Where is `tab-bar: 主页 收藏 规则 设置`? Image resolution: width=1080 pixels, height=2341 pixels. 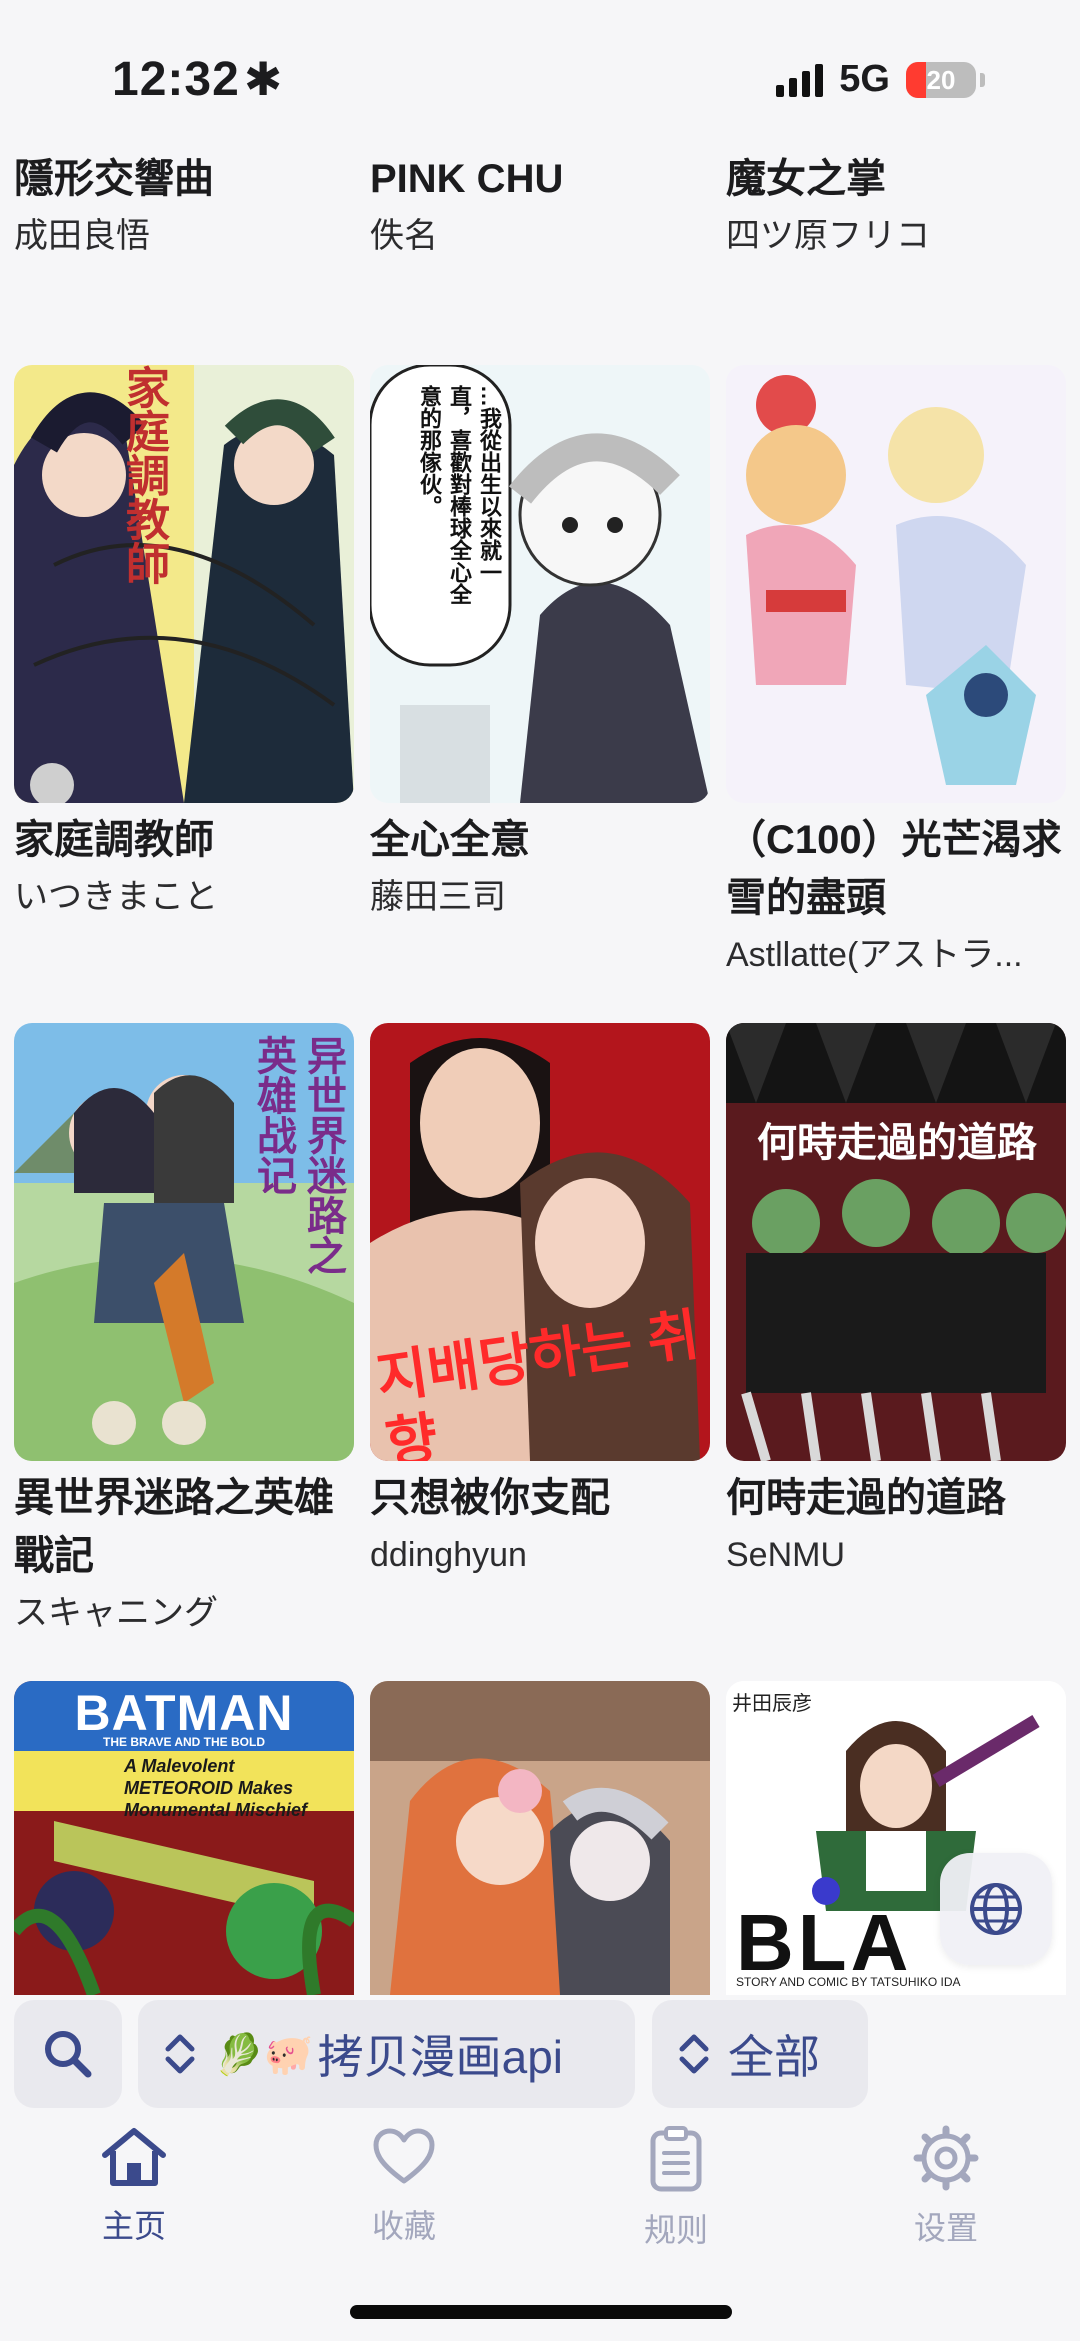 tab-bar: 主页 收藏 规则 设置 is located at coordinates (540, 2195).